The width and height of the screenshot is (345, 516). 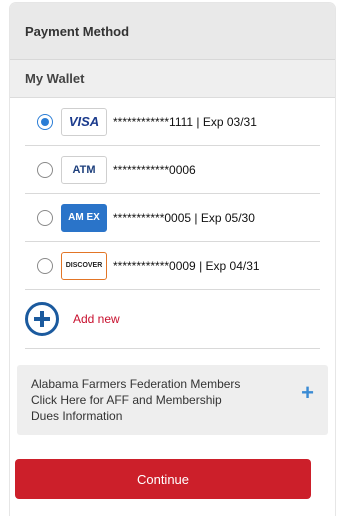 I want to click on card-option-amex: AM EX ***********0005 | Exp 05/30, so click(x=172, y=218).